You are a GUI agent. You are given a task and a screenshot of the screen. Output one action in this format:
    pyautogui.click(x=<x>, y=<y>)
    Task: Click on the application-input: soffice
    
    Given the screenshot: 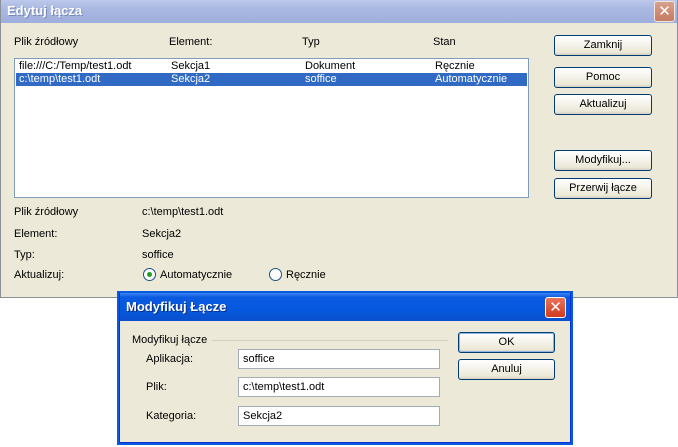 What is the action you would take?
    pyautogui.click(x=339, y=359)
    